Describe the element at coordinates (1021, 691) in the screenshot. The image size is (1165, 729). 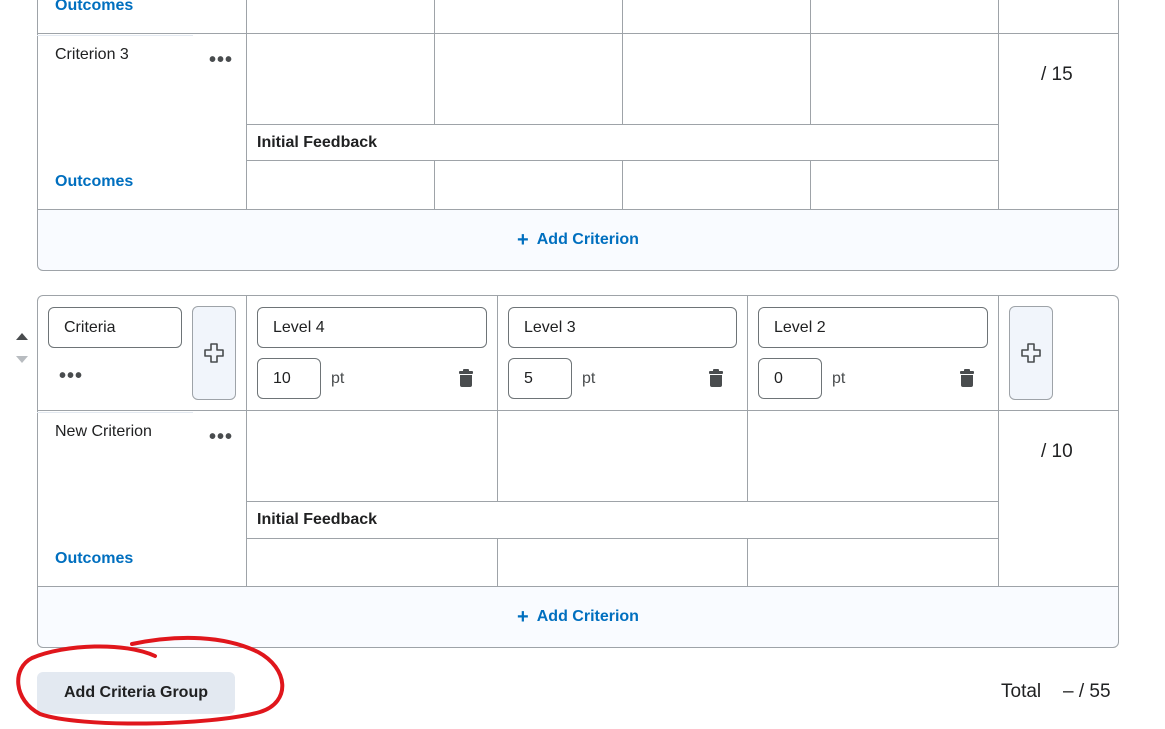
I see `total-label: Total` at that location.